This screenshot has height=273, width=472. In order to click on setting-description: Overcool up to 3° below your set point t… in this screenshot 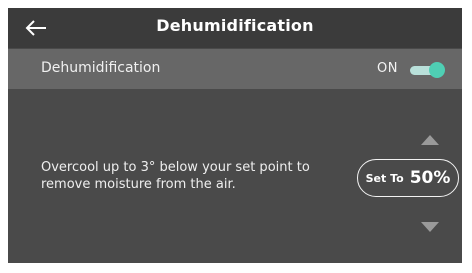, I will do `click(175, 176)`.